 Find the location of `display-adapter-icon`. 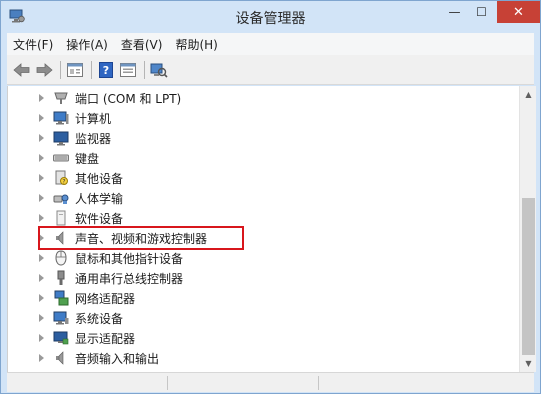

display-adapter-icon is located at coordinates (61, 338).